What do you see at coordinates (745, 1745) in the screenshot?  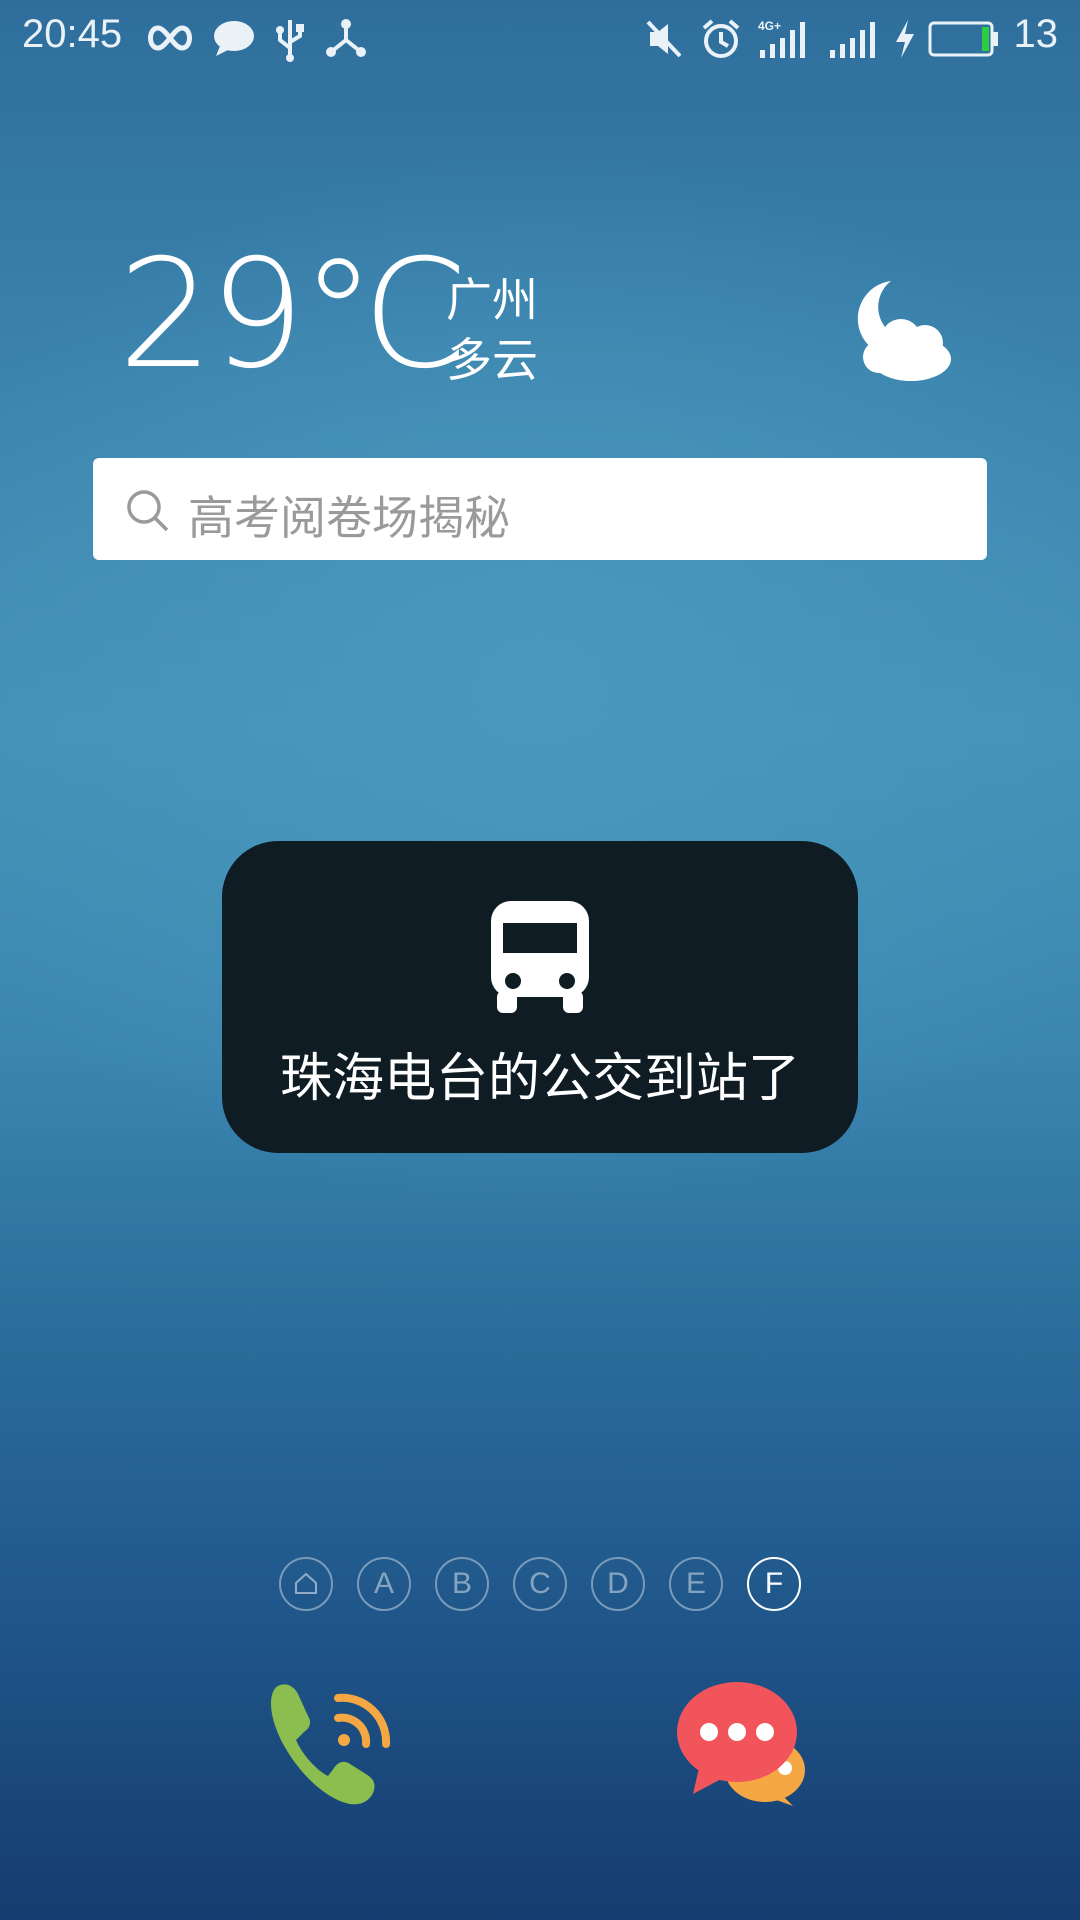 I see `messages-icon` at bounding box center [745, 1745].